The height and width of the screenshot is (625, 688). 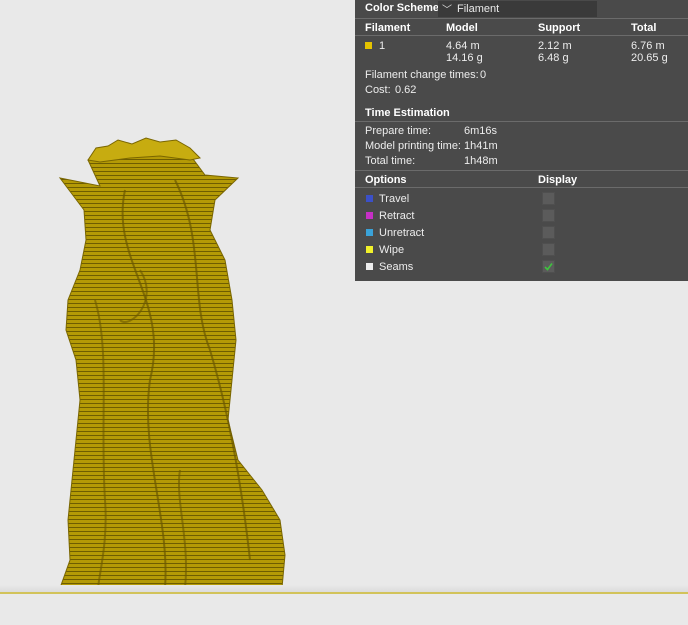 What do you see at coordinates (644, 28) in the screenshot?
I see `col-header-total: Total` at bounding box center [644, 28].